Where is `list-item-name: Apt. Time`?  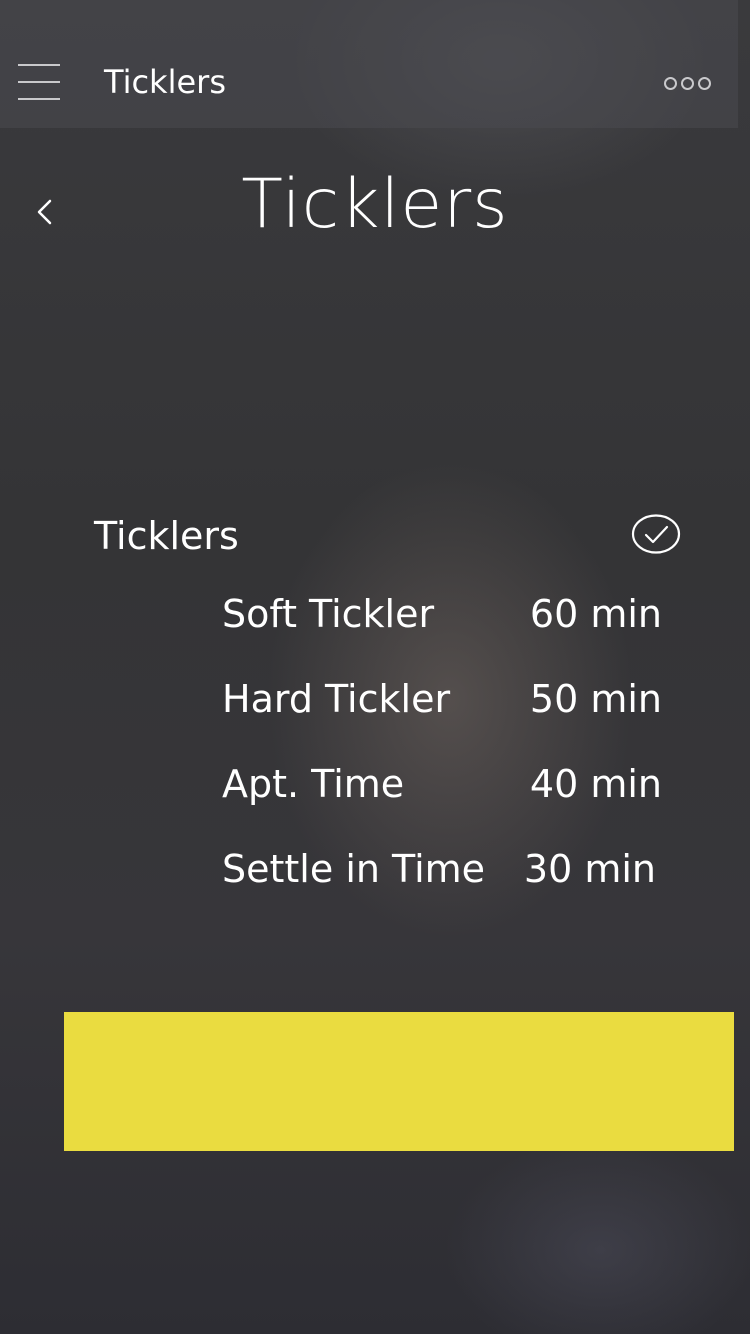 list-item-name: Apt. Time is located at coordinates (313, 784).